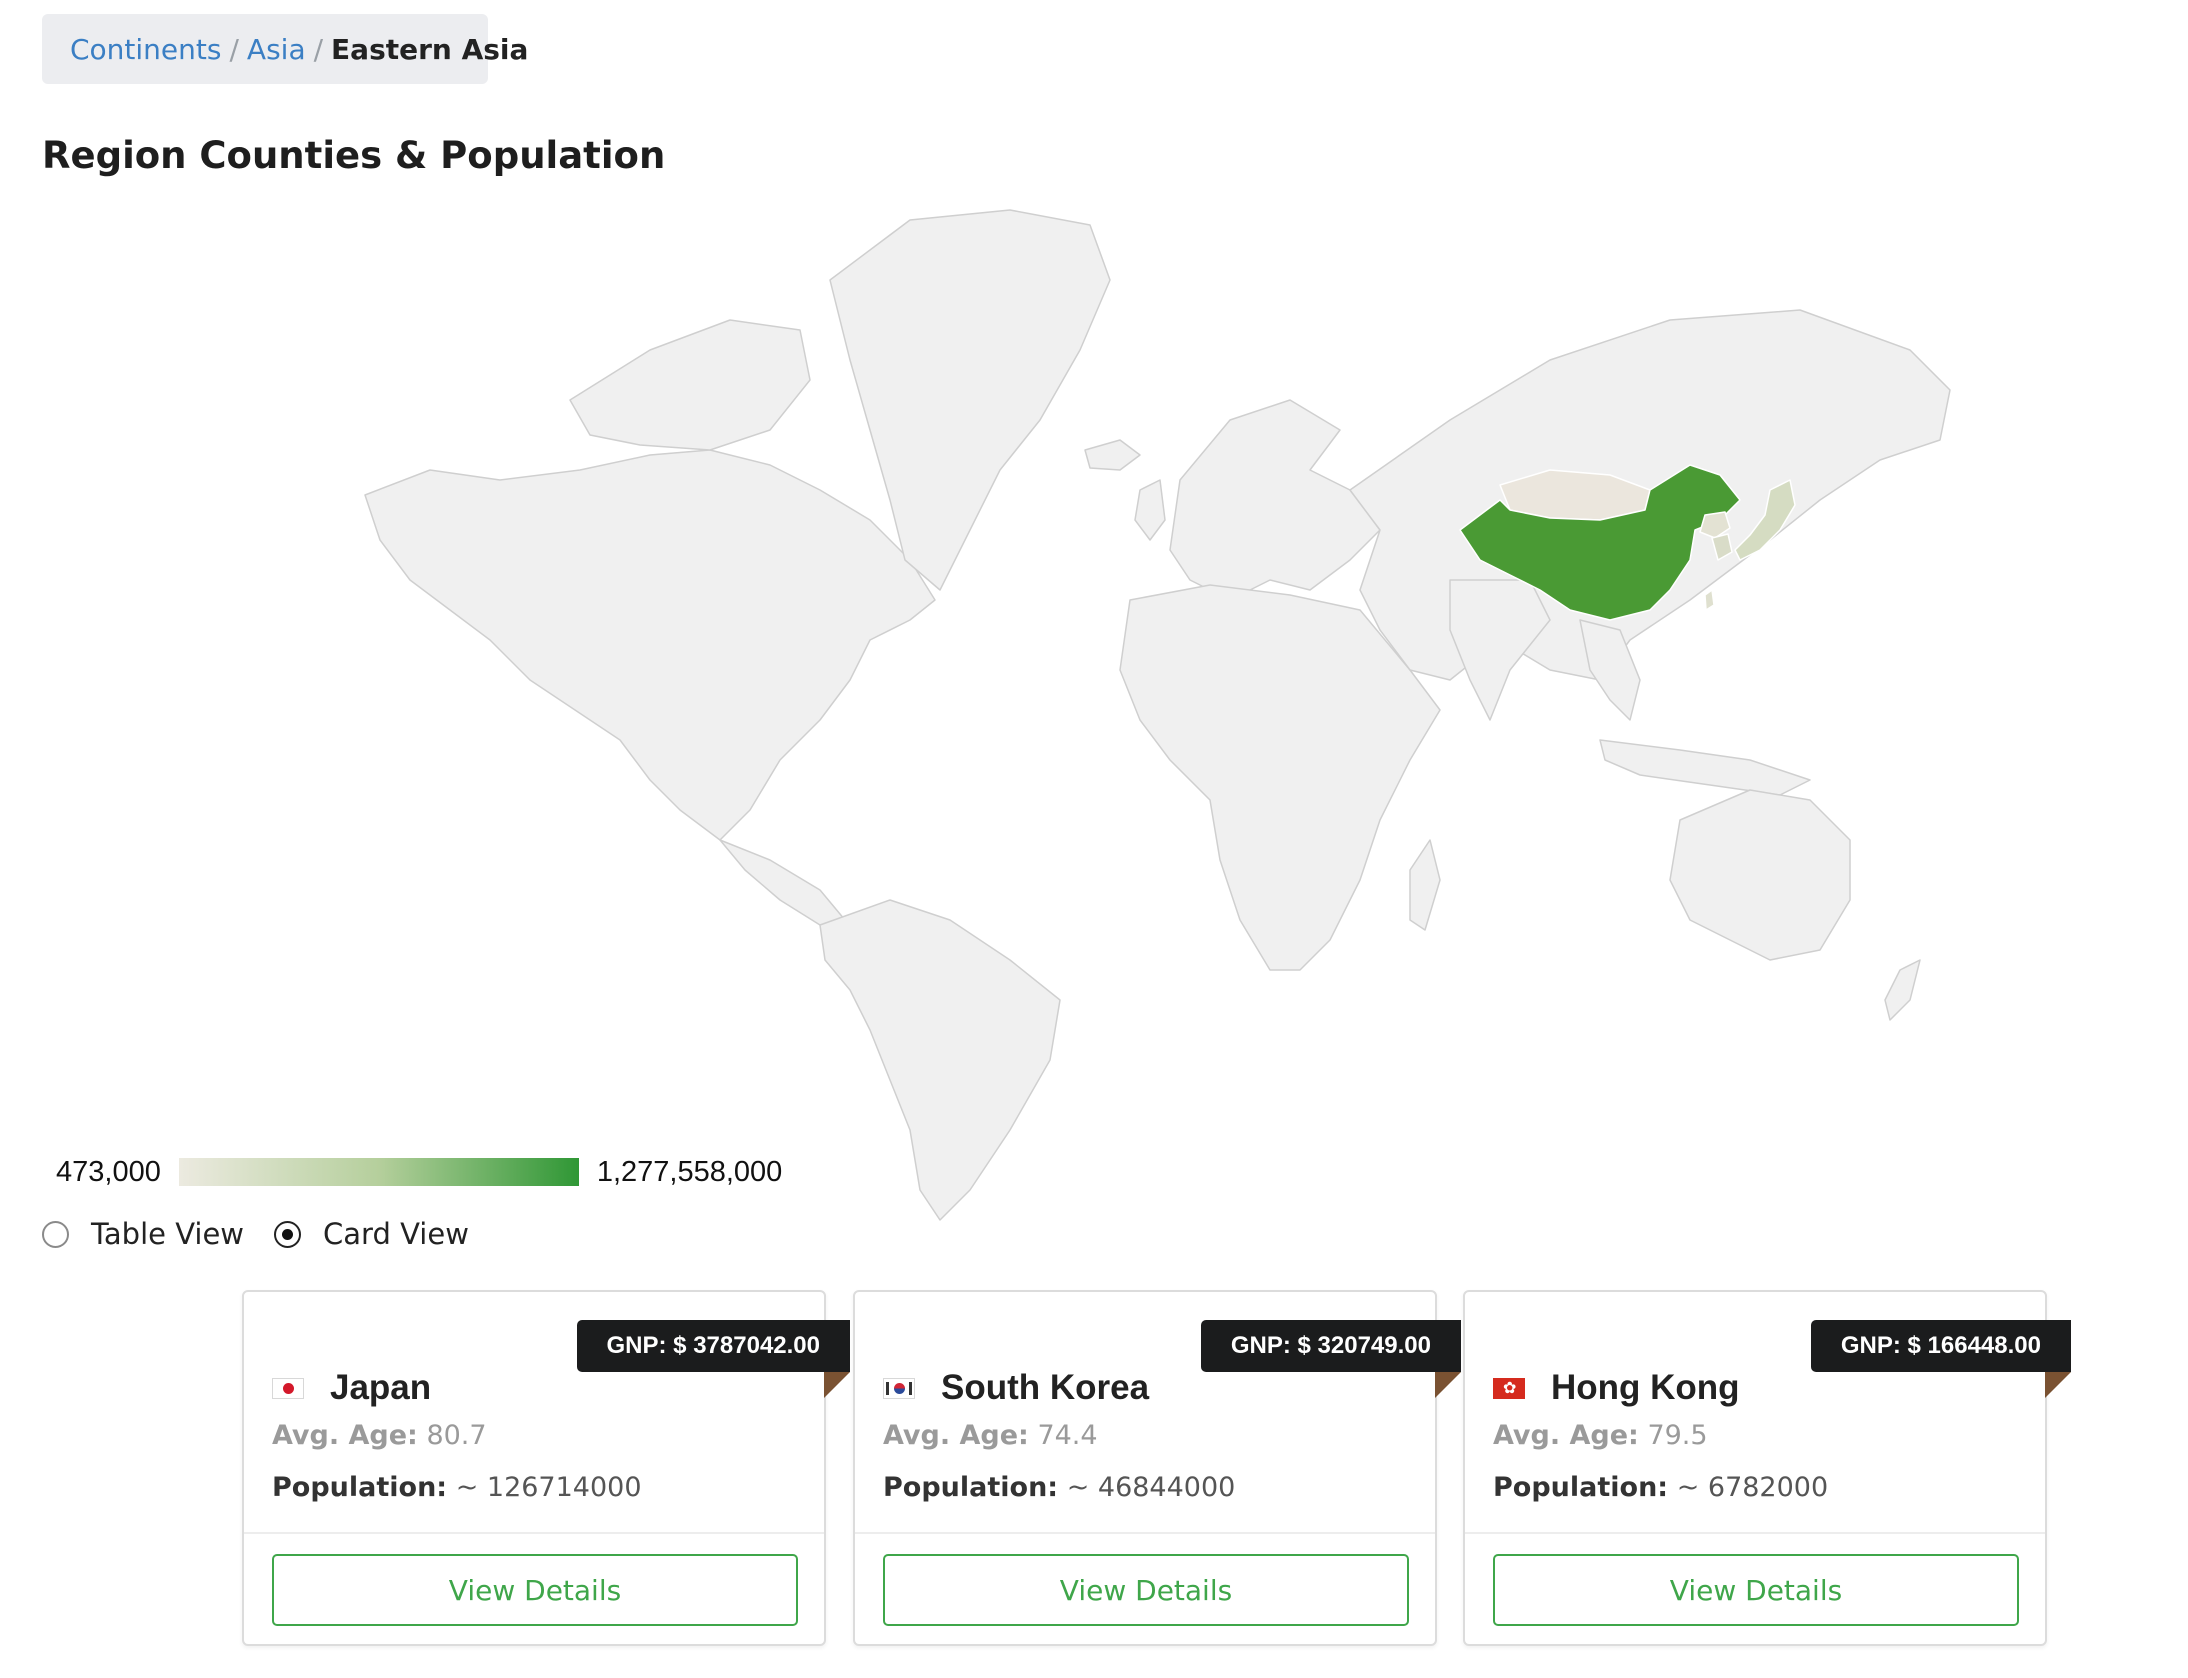 This screenshot has width=2188, height=1678. I want to click on legend-gradient-bar, so click(378, 1172).